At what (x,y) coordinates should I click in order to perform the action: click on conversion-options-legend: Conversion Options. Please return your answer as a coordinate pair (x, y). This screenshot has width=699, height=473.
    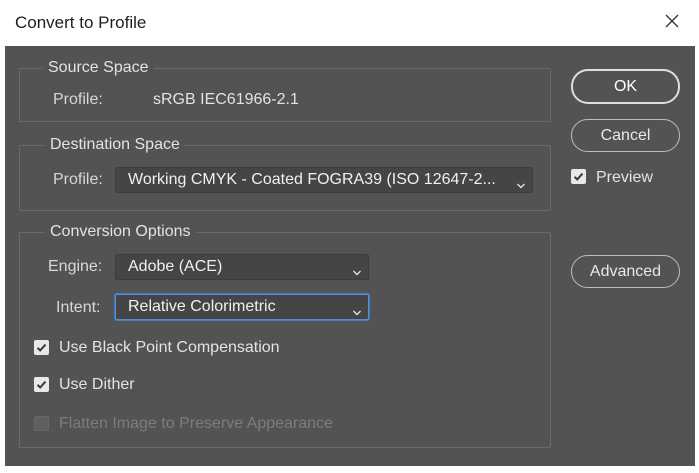
    Looking at the image, I should click on (120, 232).